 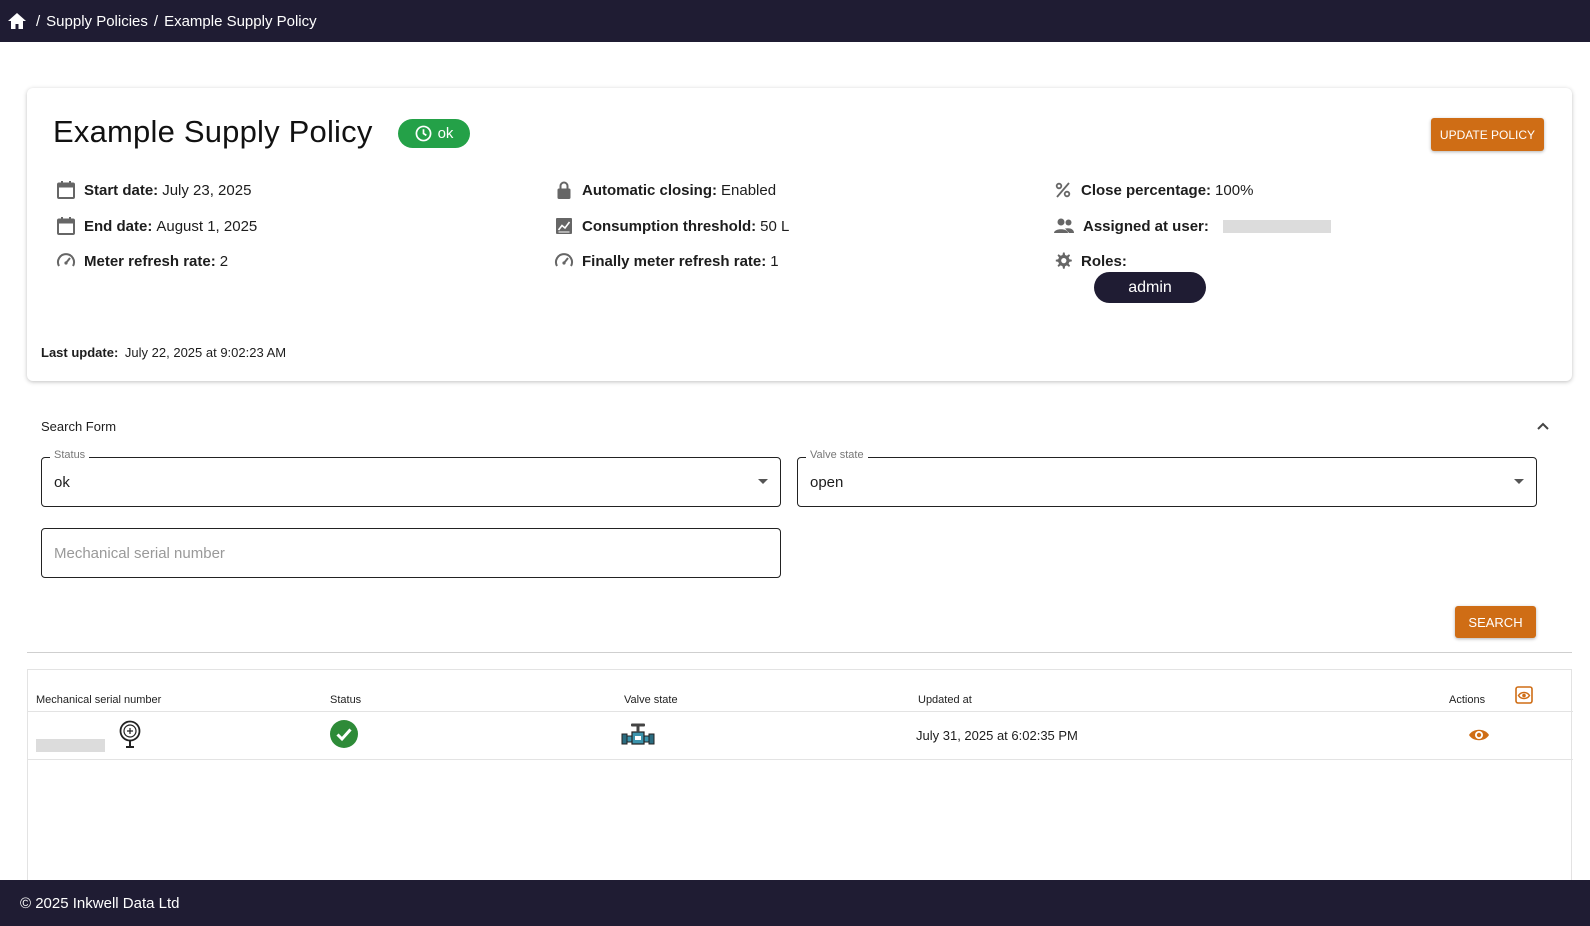 I want to click on updated-at-cell: July 31, 2025 at 6:02:35 PM, so click(x=997, y=735).